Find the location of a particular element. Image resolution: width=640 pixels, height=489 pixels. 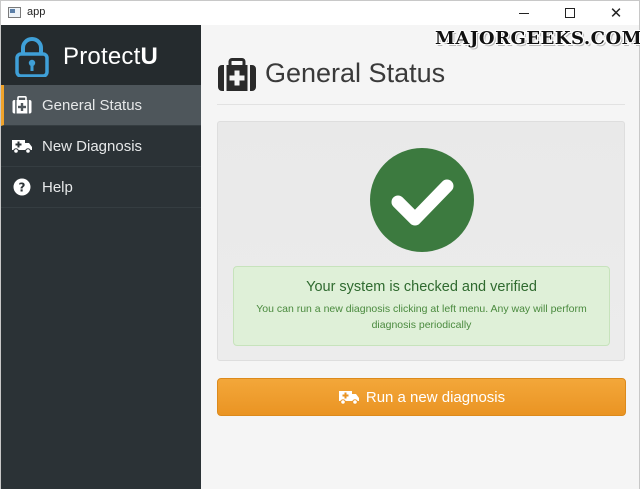

padlock-logo-icon is located at coordinates (32, 57).